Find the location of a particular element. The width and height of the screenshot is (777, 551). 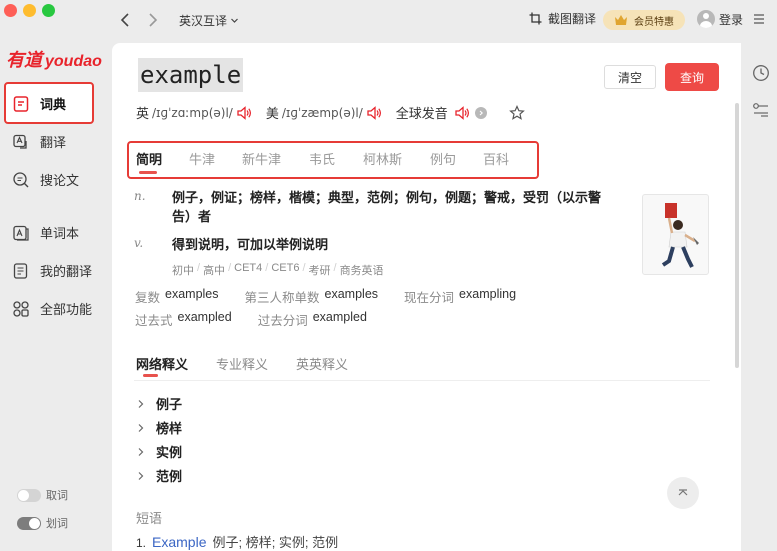

web-meaning-label: 范例 is located at coordinates (169, 476).